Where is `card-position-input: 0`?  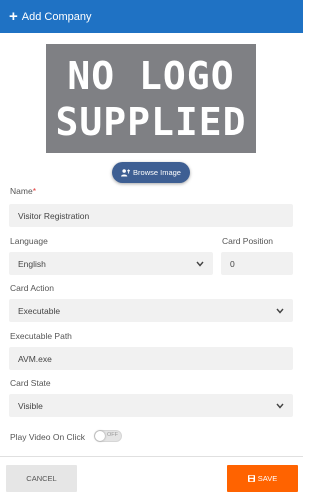 card-position-input: 0 is located at coordinates (257, 263).